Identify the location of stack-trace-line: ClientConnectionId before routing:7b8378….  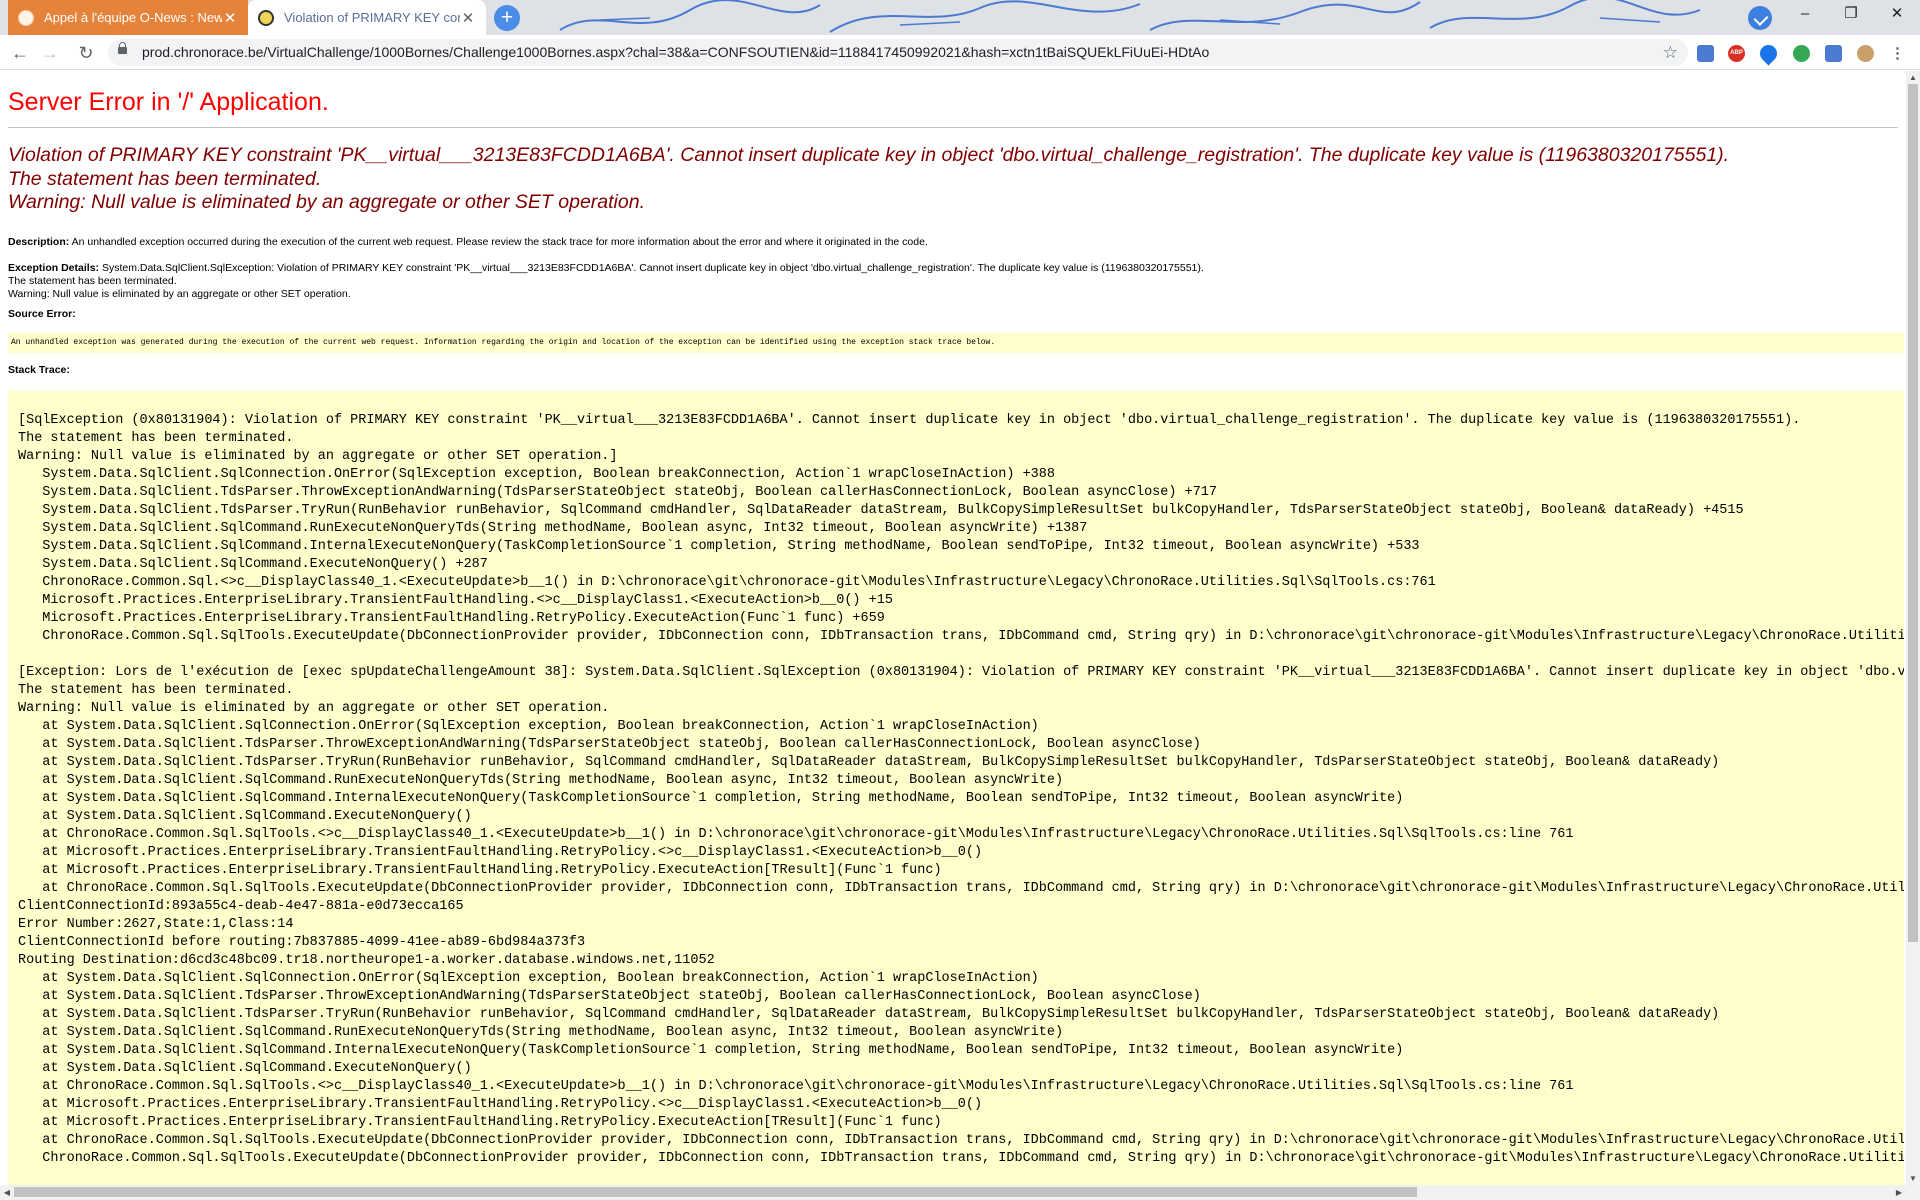
(302, 942).